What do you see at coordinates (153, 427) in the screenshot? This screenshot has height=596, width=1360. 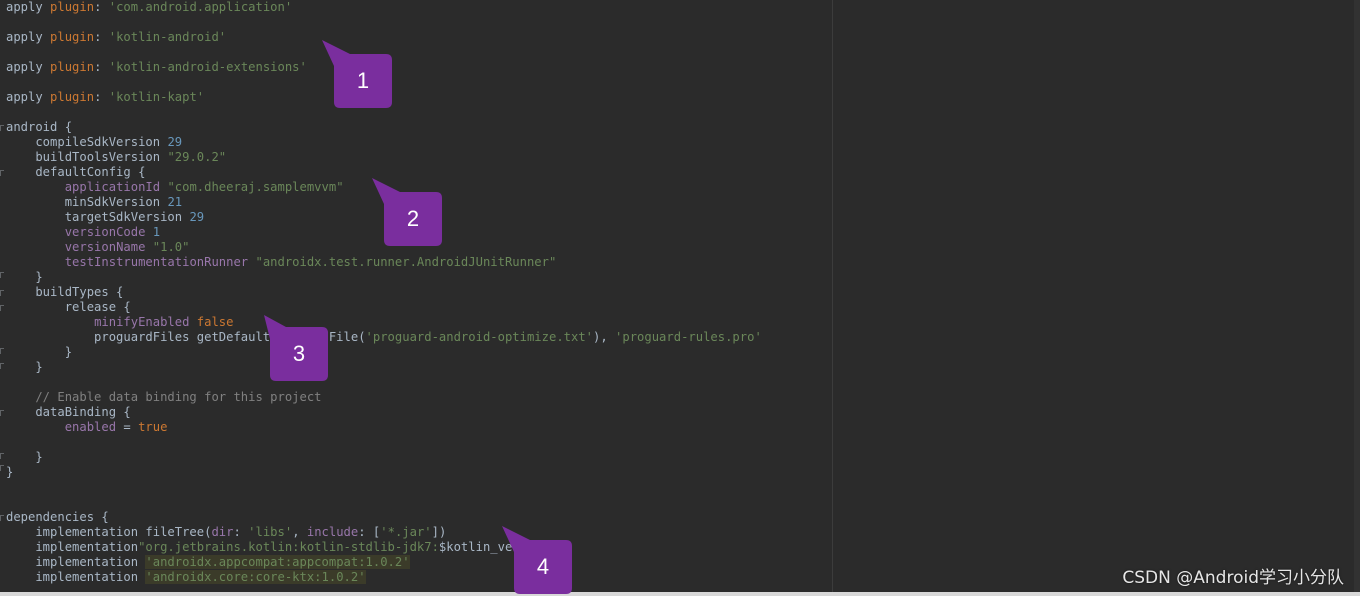 I see `code-token: true` at bounding box center [153, 427].